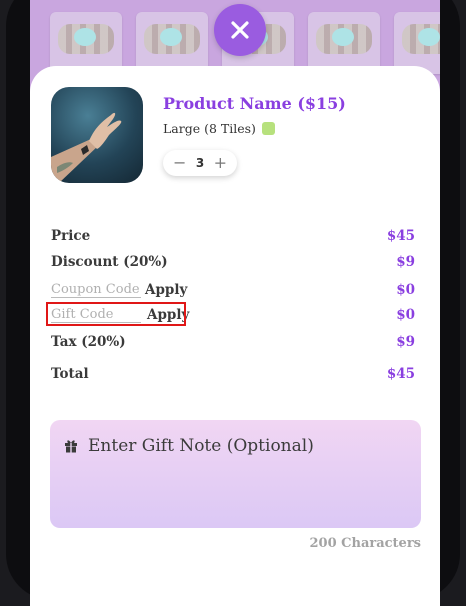  I want to click on total-row: Total $45, so click(233, 374).